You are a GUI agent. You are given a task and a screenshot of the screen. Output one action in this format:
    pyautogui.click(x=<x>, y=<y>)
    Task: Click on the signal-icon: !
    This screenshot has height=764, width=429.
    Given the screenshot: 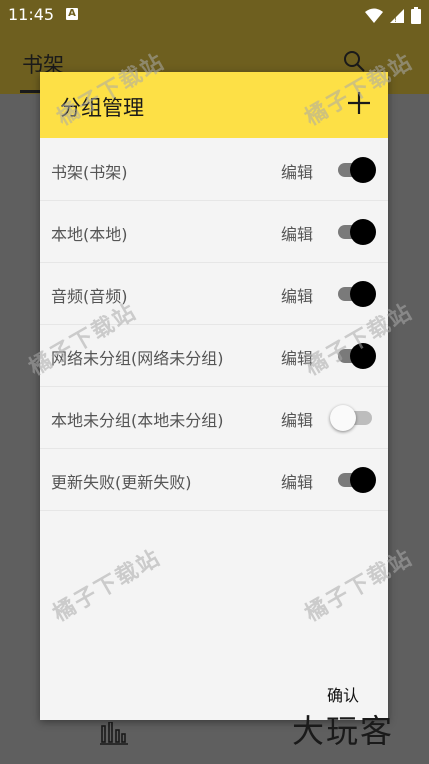 What is the action you would take?
    pyautogui.click(x=397, y=16)
    